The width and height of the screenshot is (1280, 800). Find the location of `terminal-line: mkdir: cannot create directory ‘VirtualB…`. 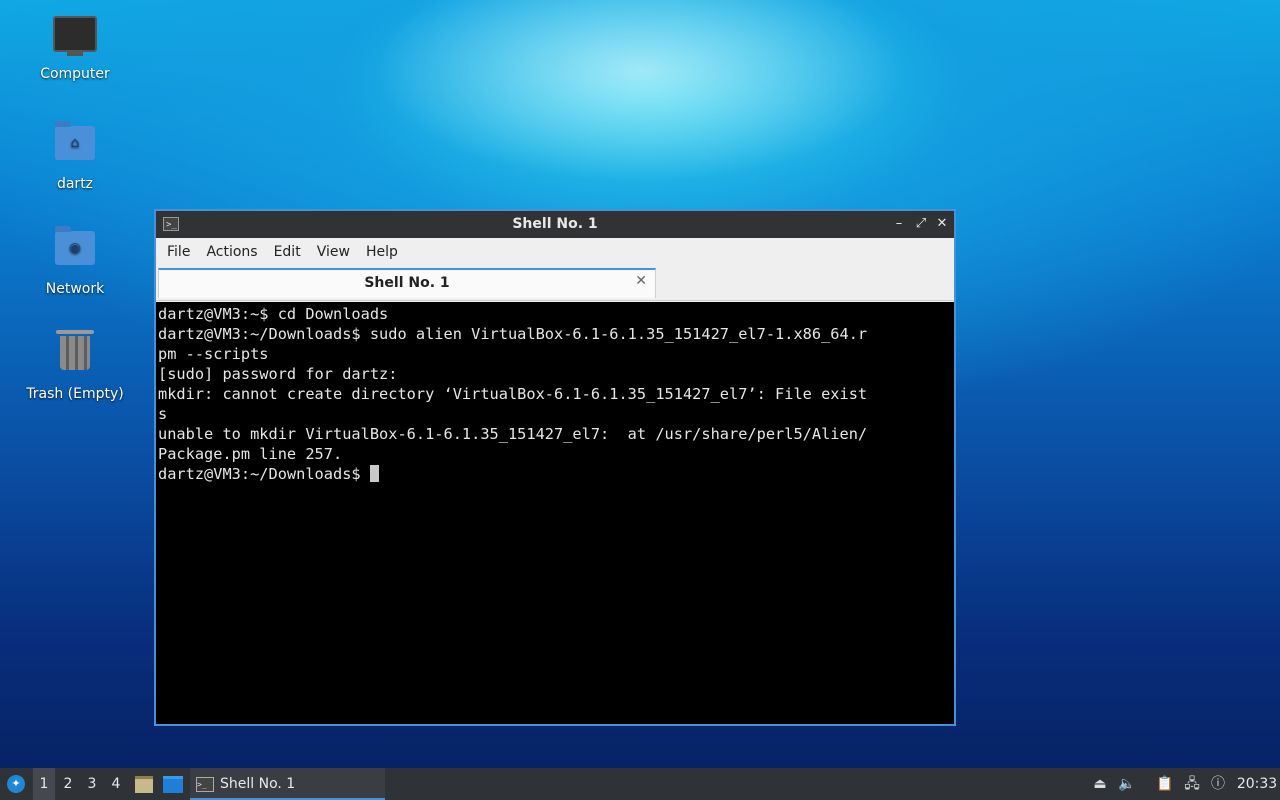

terminal-line: mkdir: cannot create directory ‘VirtualB… is located at coordinates (513, 394).